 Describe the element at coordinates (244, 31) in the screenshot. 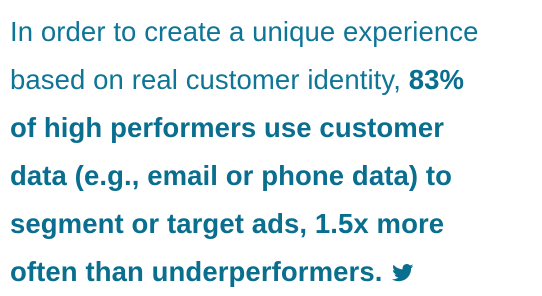

I see `quote-text: In order to create a unique experience` at that location.